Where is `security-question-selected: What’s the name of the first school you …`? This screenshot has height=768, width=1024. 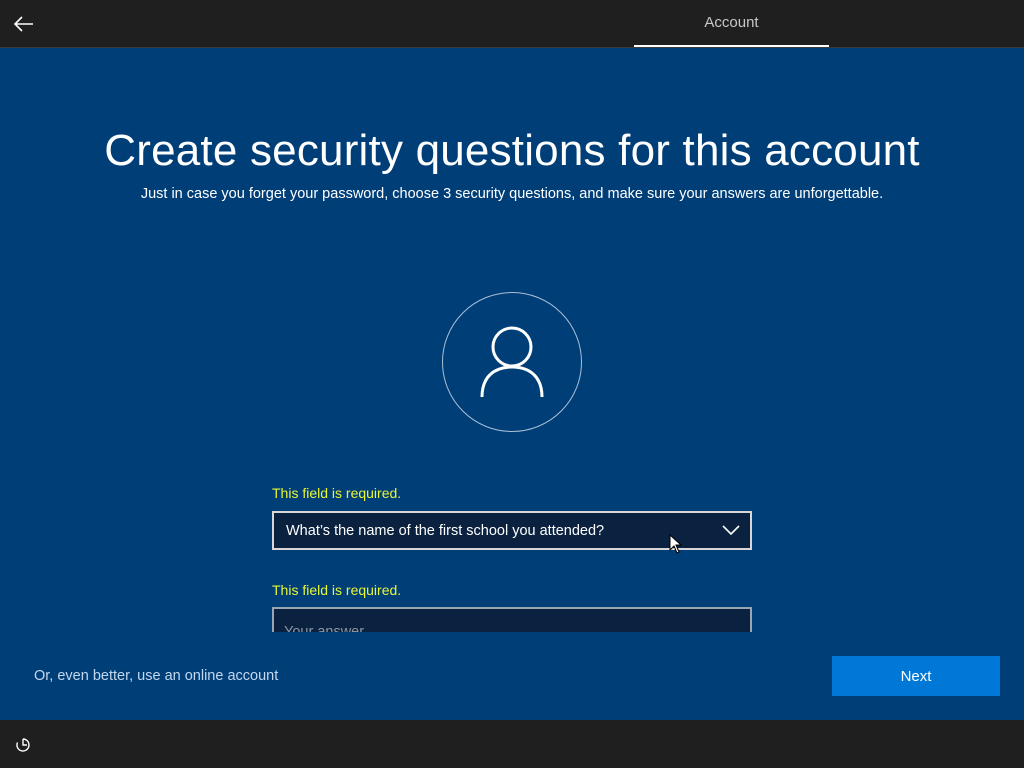 security-question-selected: What’s the name of the first school you … is located at coordinates (445, 530).